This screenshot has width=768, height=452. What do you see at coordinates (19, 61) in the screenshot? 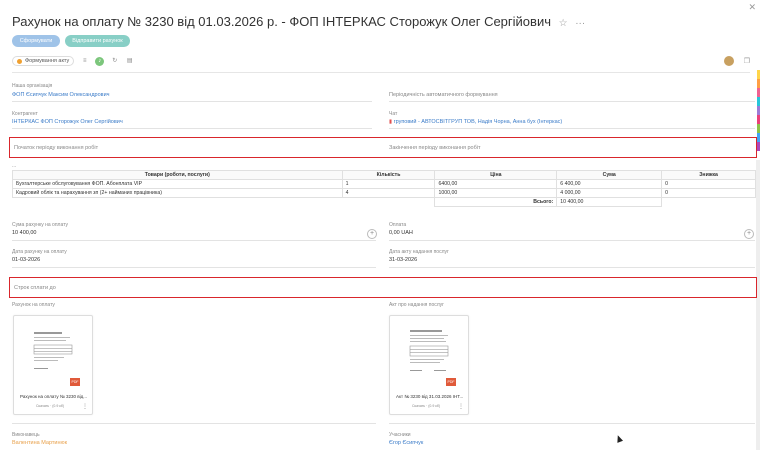
I see `stage-dot-icon` at bounding box center [19, 61].